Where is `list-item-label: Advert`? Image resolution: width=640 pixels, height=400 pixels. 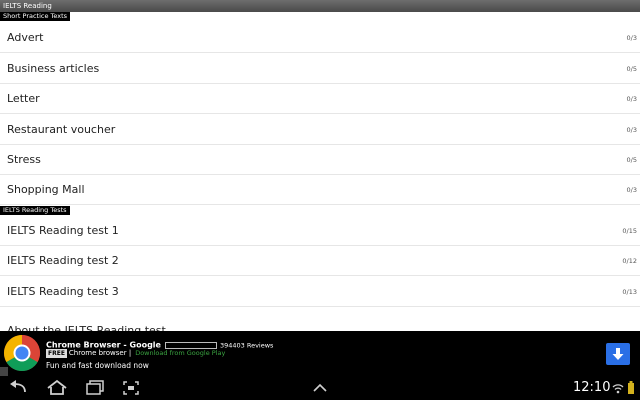 list-item-label: Advert is located at coordinates (25, 37).